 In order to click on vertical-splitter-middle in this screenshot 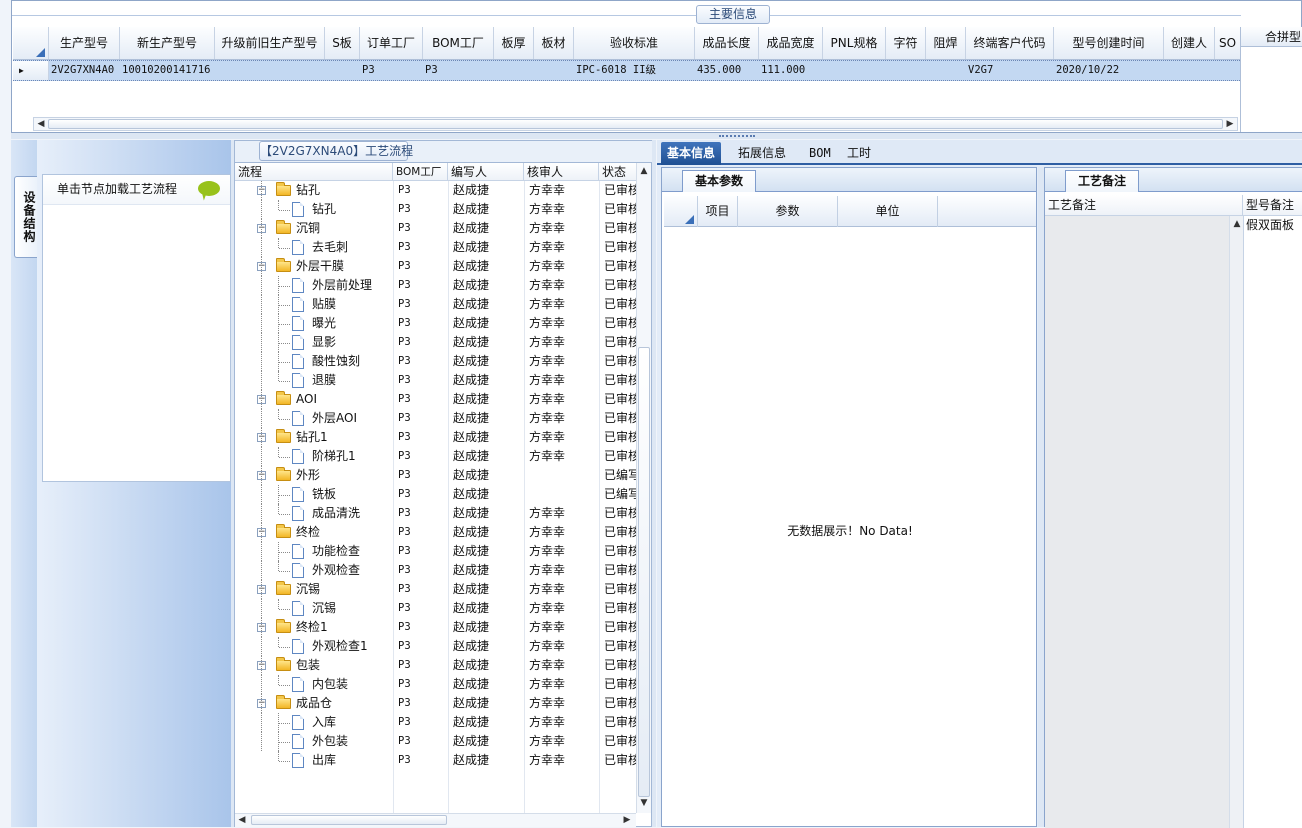, I will do `click(654, 483)`.